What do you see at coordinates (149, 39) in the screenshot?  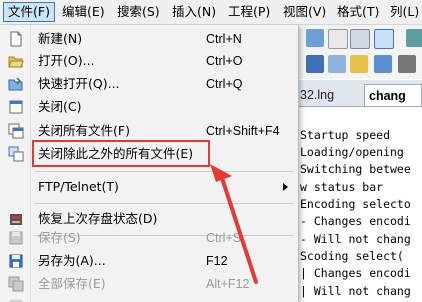 I see `menu-item-new: 新建(N) Ctrl+N` at bounding box center [149, 39].